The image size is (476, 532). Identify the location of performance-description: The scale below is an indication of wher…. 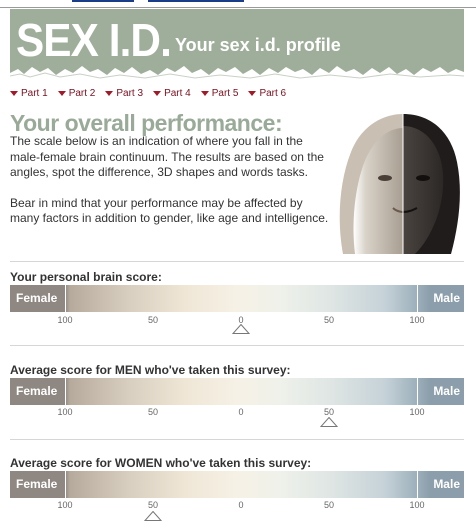
(171, 180).